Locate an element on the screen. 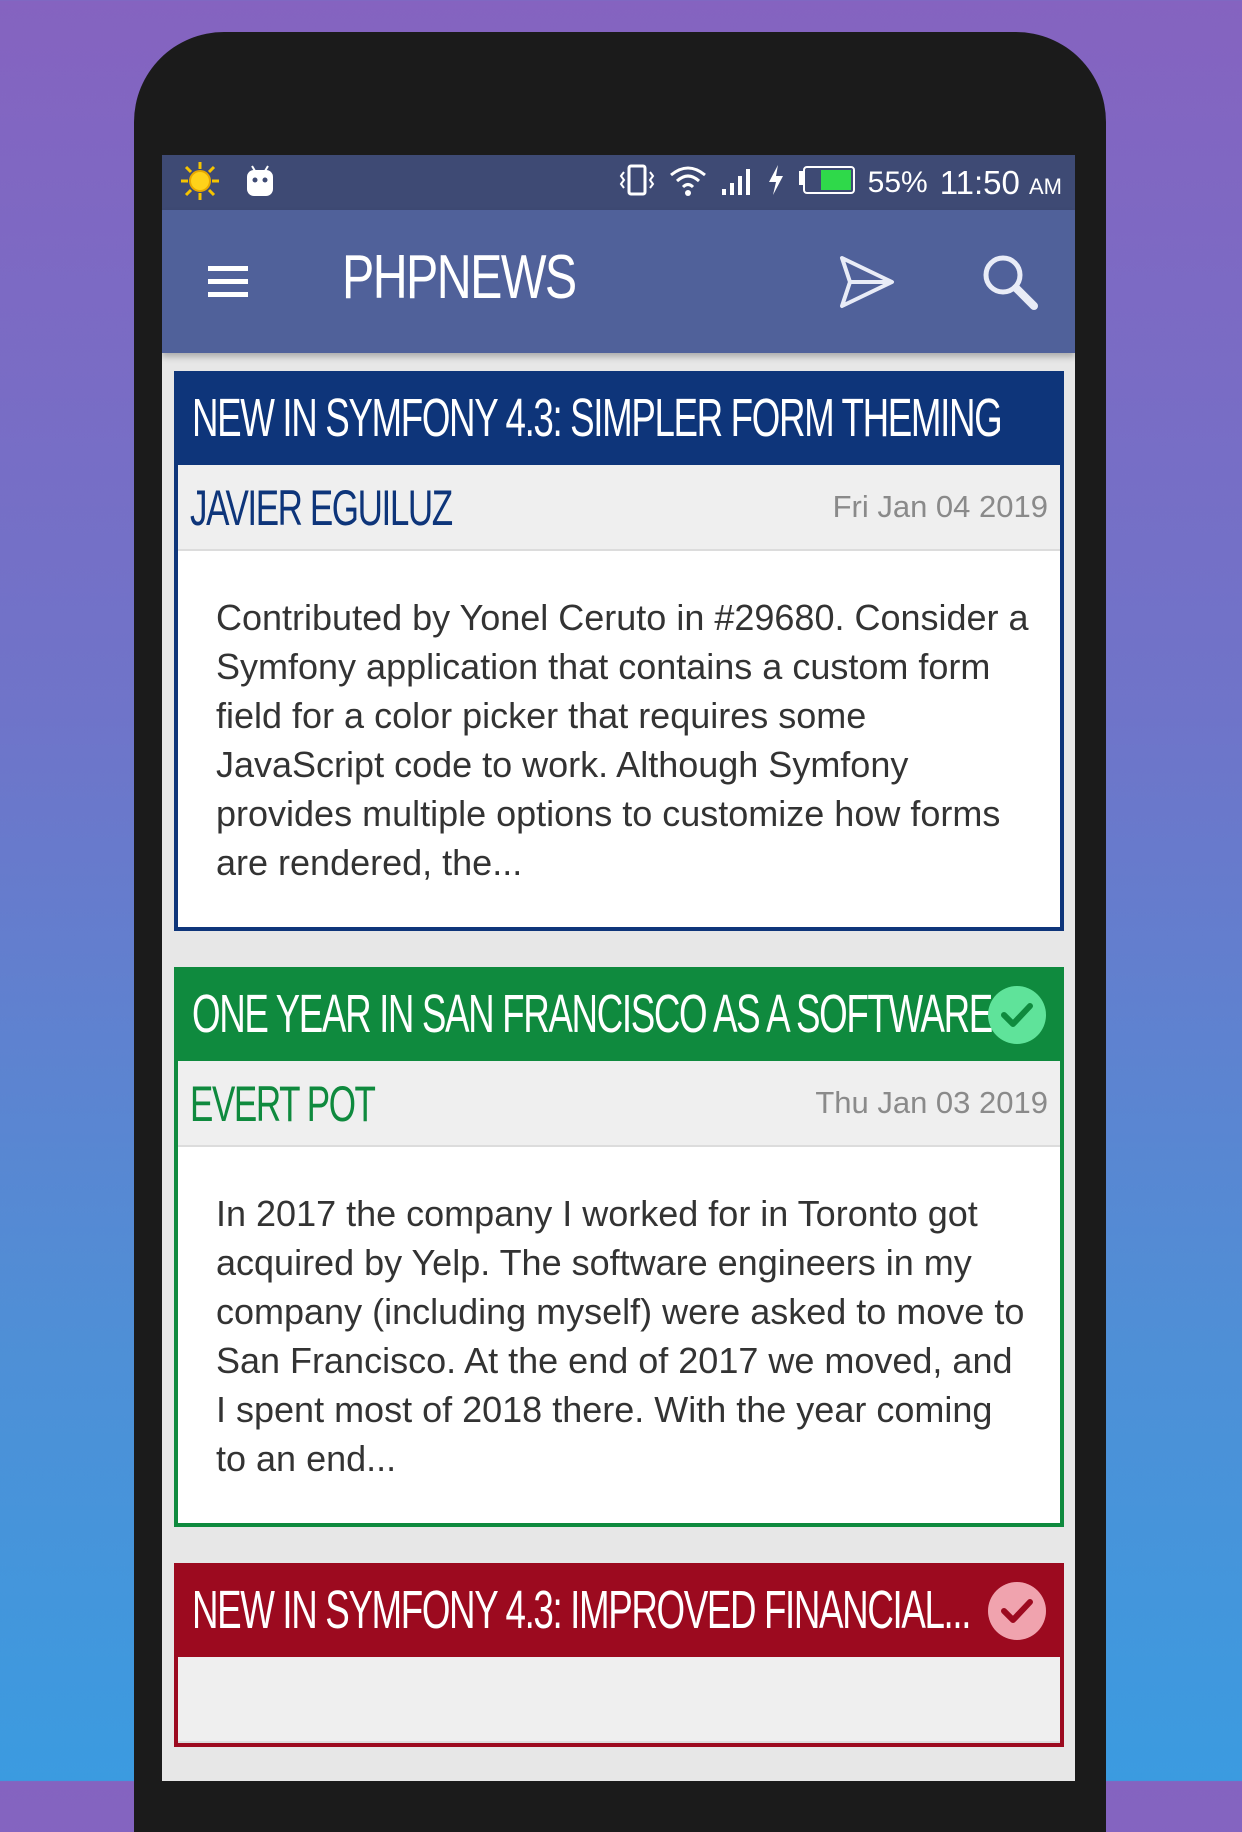  weather-sun-icon is located at coordinates (200, 183).